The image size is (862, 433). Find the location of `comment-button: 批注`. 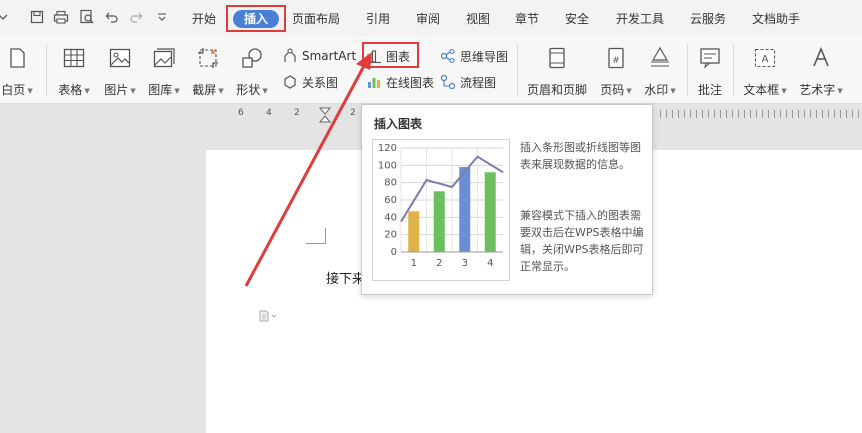

comment-button: 批注 is located at coordinates (710, 72).